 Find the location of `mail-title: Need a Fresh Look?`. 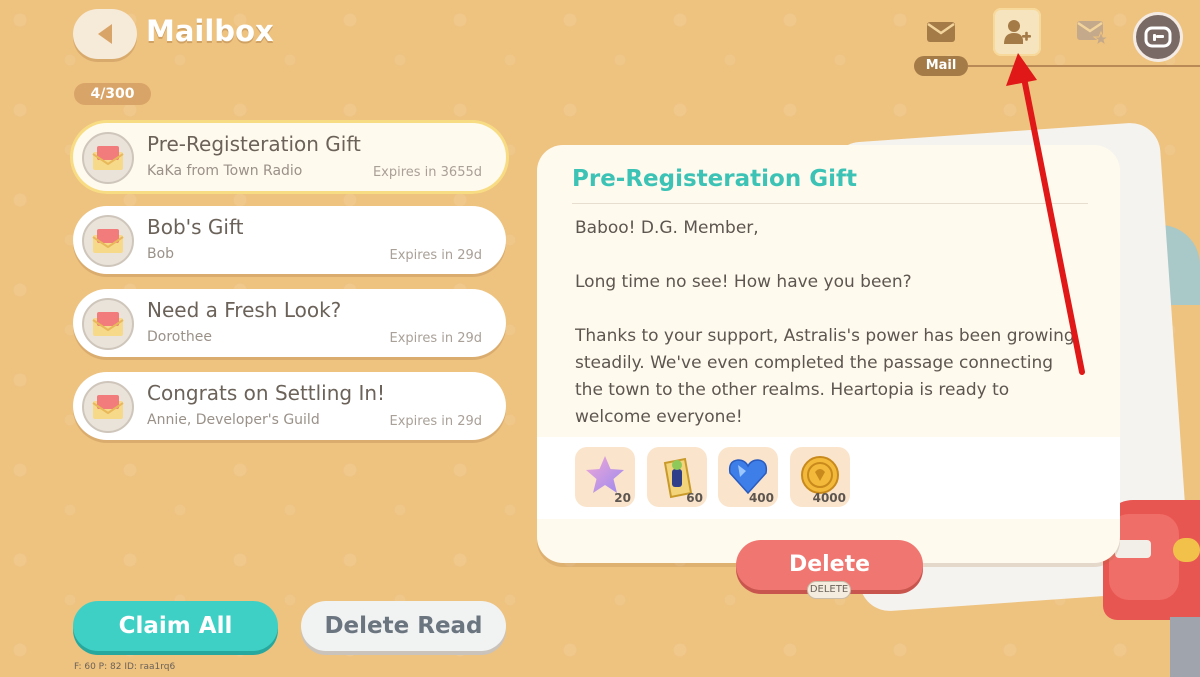

mail-title: Need a Fresh Look? is located at coordinates (244, 310).